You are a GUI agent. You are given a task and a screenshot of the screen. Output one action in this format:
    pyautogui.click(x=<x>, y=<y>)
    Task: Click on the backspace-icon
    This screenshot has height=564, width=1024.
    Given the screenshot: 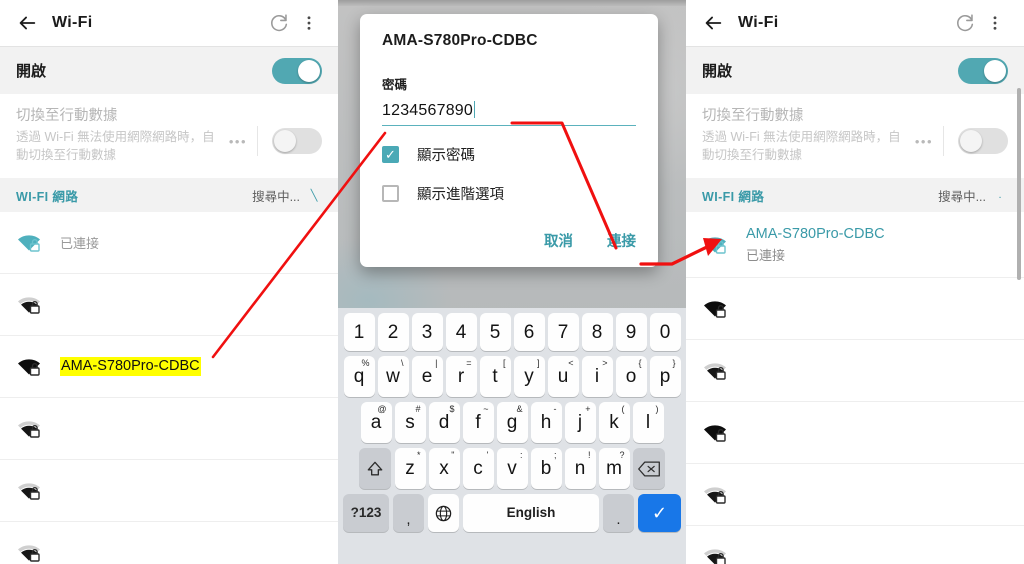 What is the action you would take?
    pyautogui.click(x=649, y=468)
    